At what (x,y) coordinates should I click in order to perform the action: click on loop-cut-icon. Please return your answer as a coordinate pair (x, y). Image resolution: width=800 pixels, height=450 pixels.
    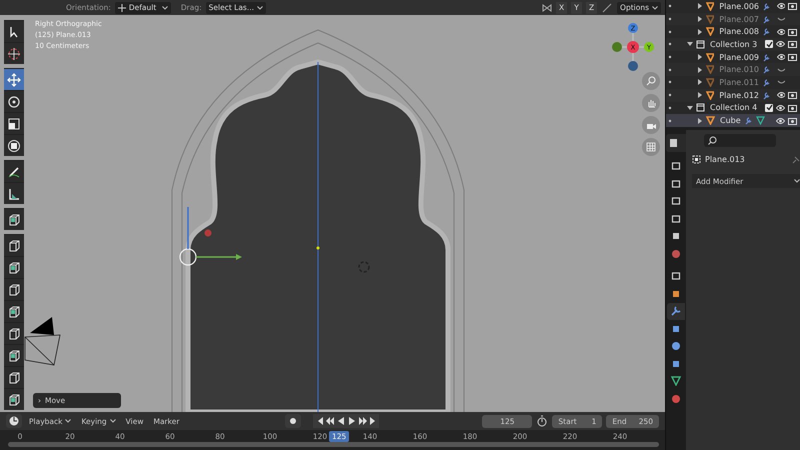
    Looking at the image, I should click on (14, 311).